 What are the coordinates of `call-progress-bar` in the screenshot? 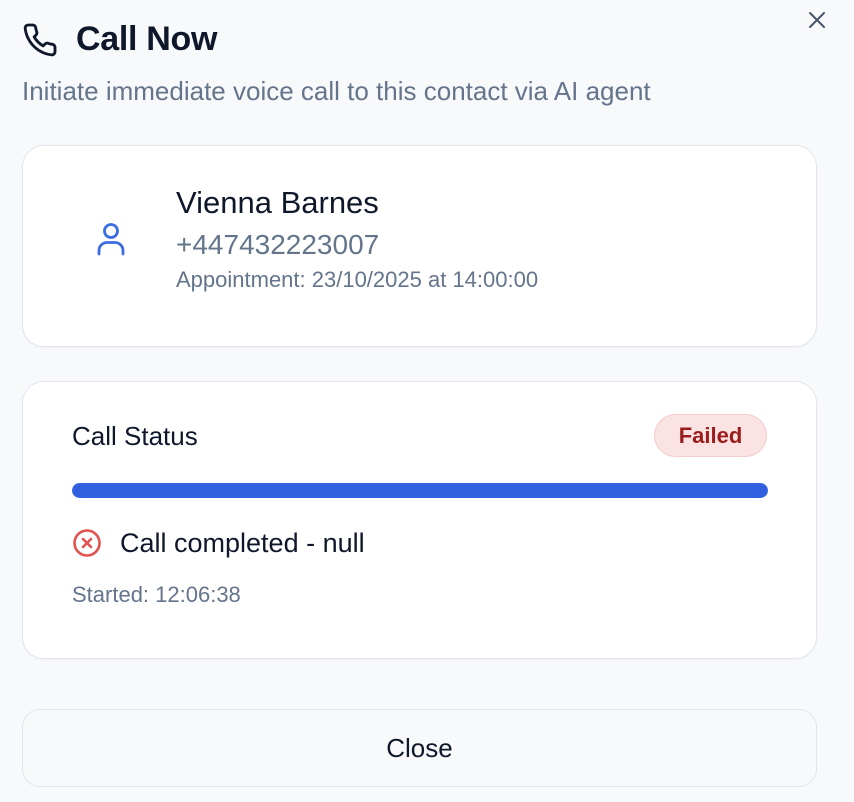 It's located at (420, 490).